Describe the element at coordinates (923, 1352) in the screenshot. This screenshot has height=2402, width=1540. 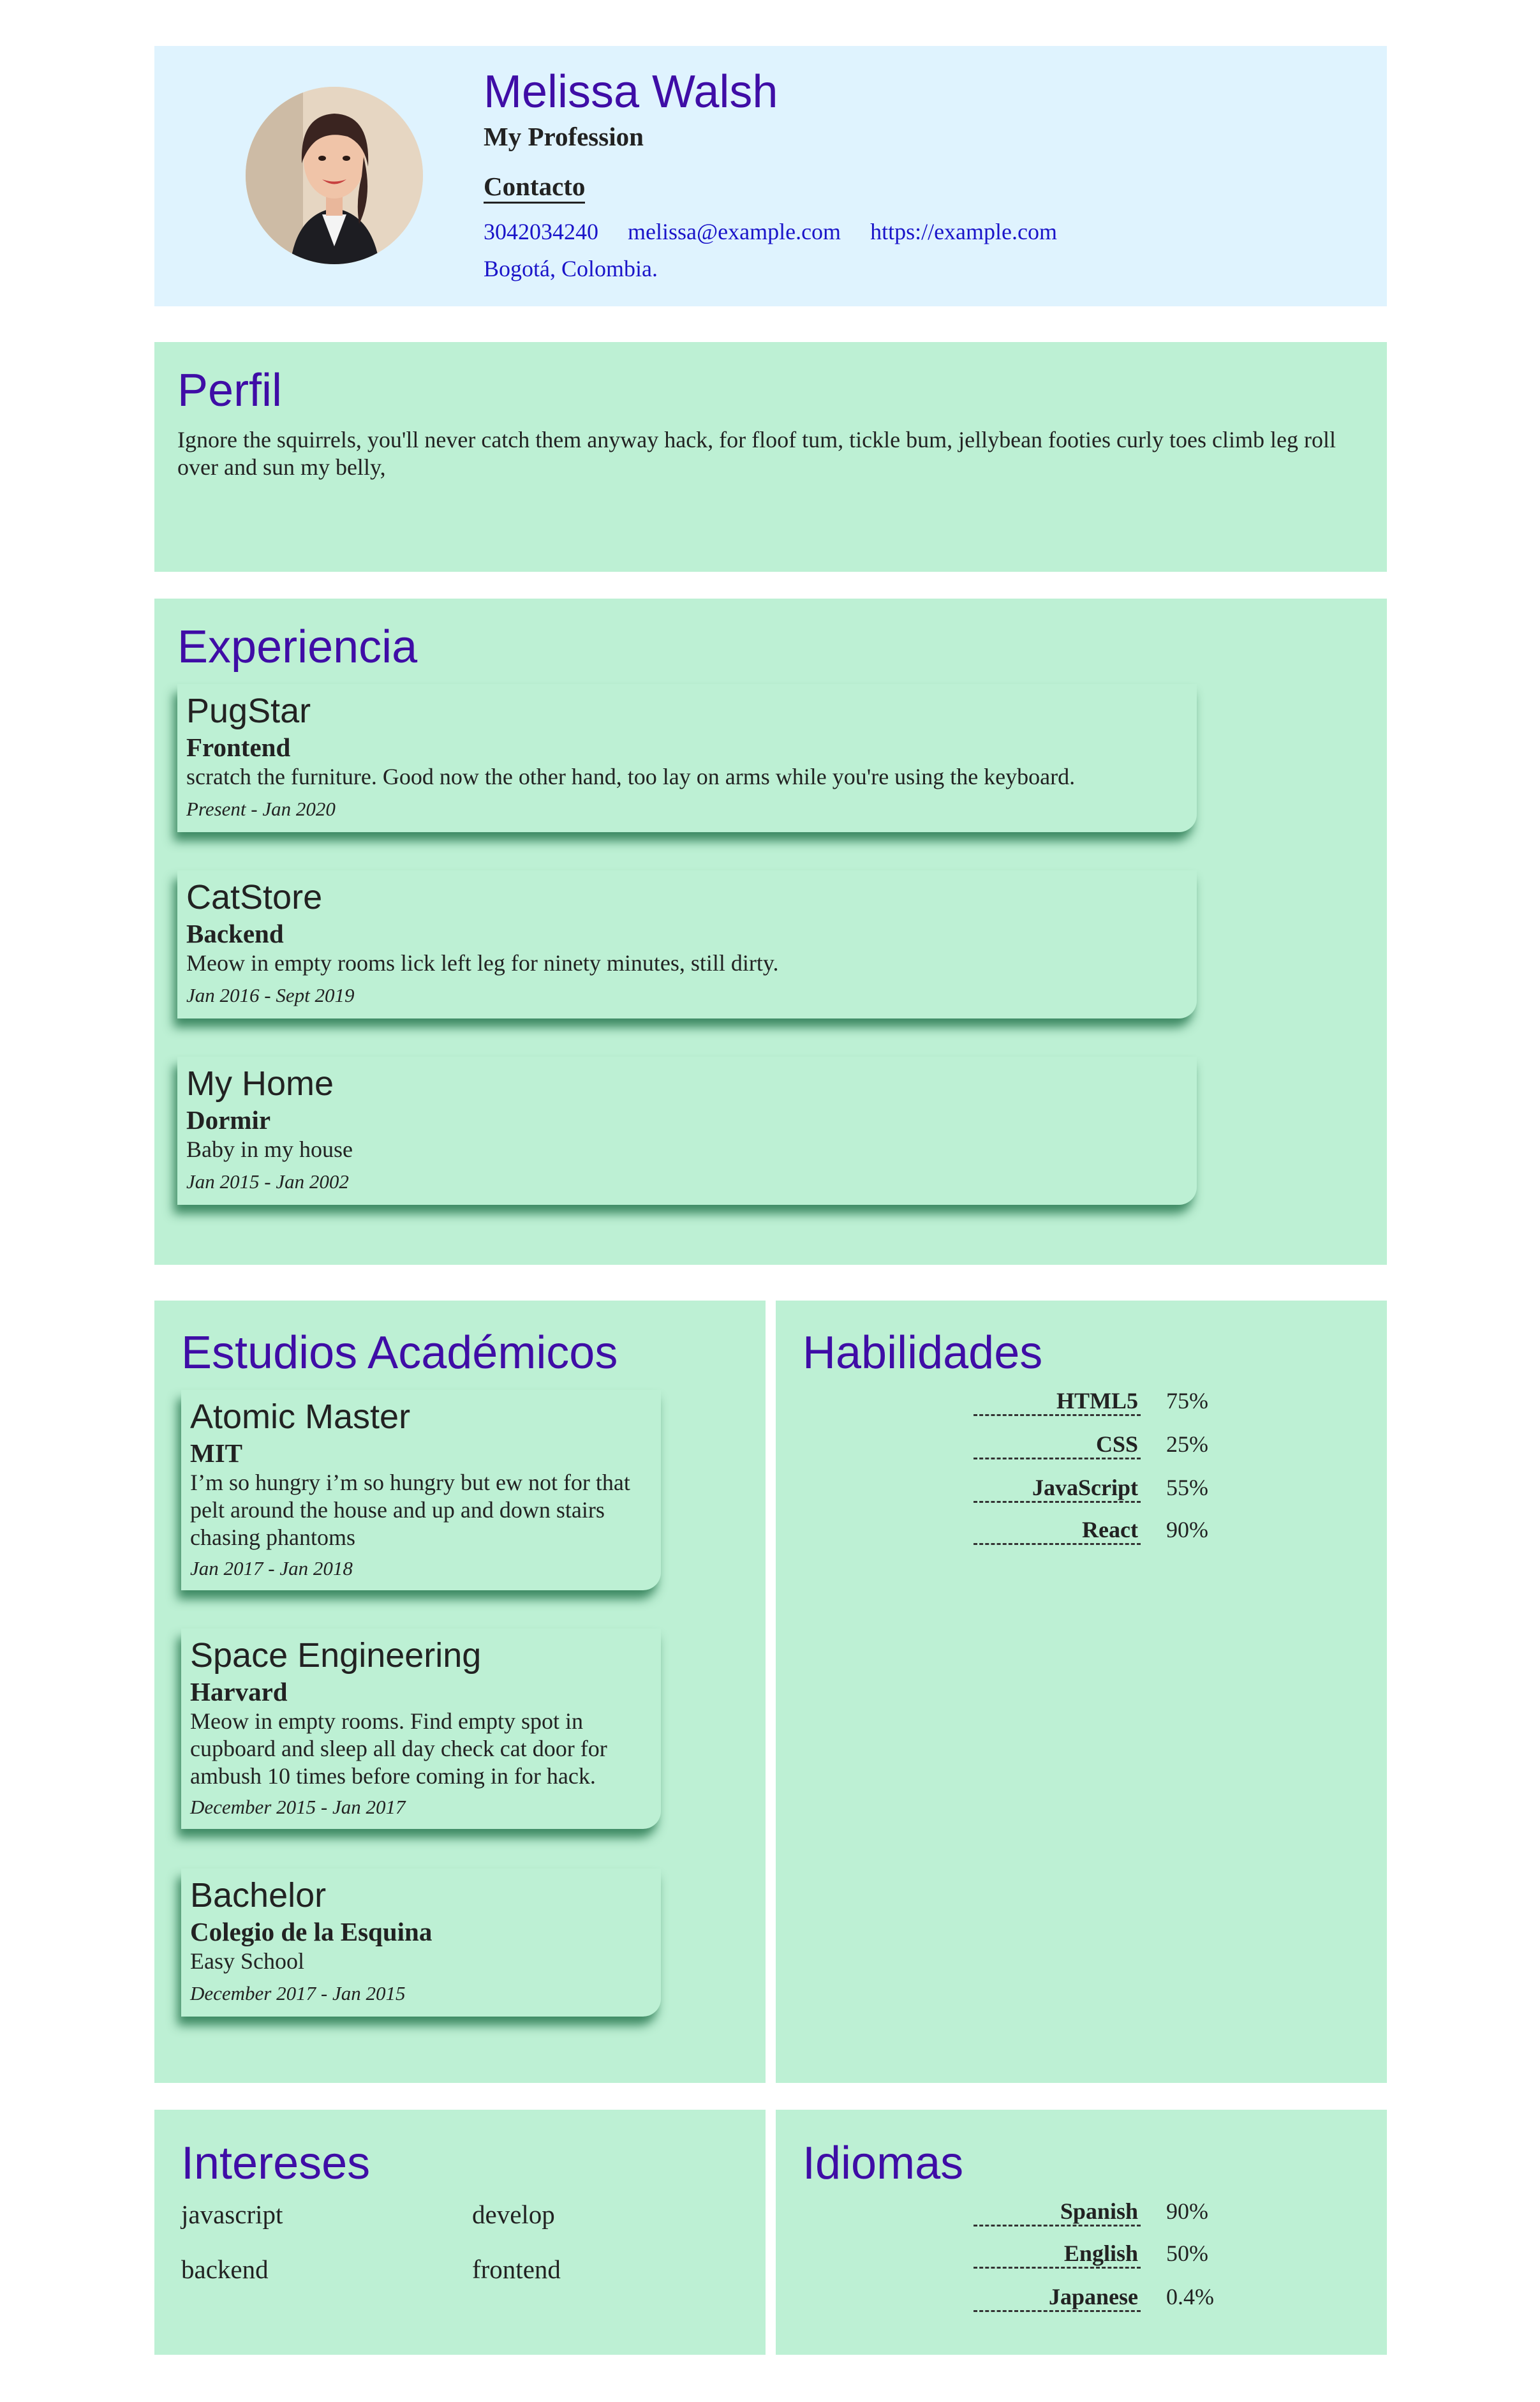
I see `skills-heading: Habilidades` at that location.